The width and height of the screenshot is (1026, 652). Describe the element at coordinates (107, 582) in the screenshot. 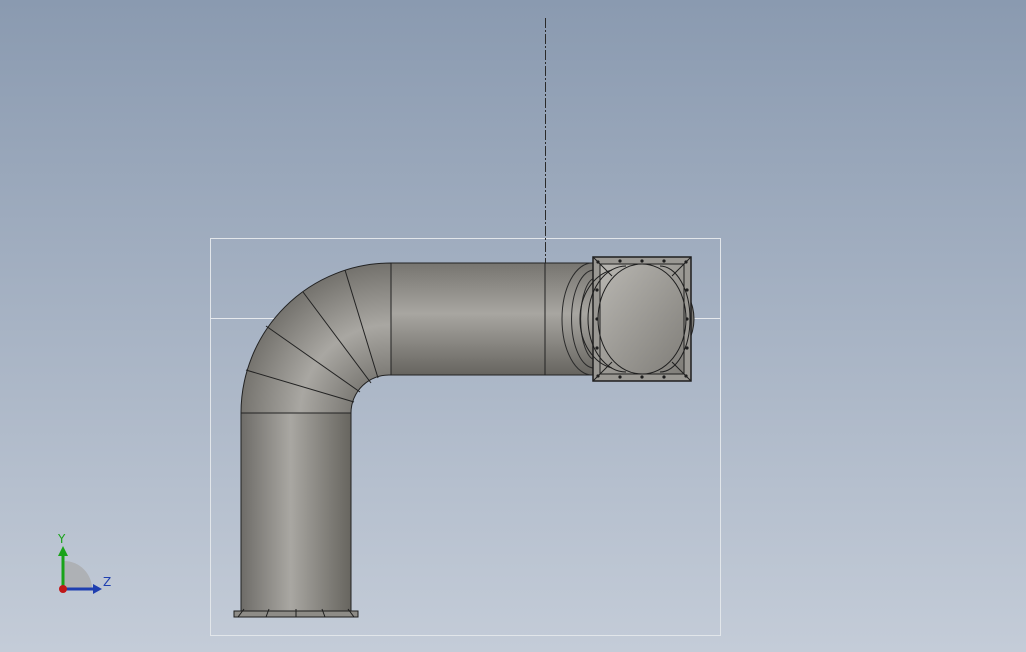

I see `triad-z-label: Z` at that location.